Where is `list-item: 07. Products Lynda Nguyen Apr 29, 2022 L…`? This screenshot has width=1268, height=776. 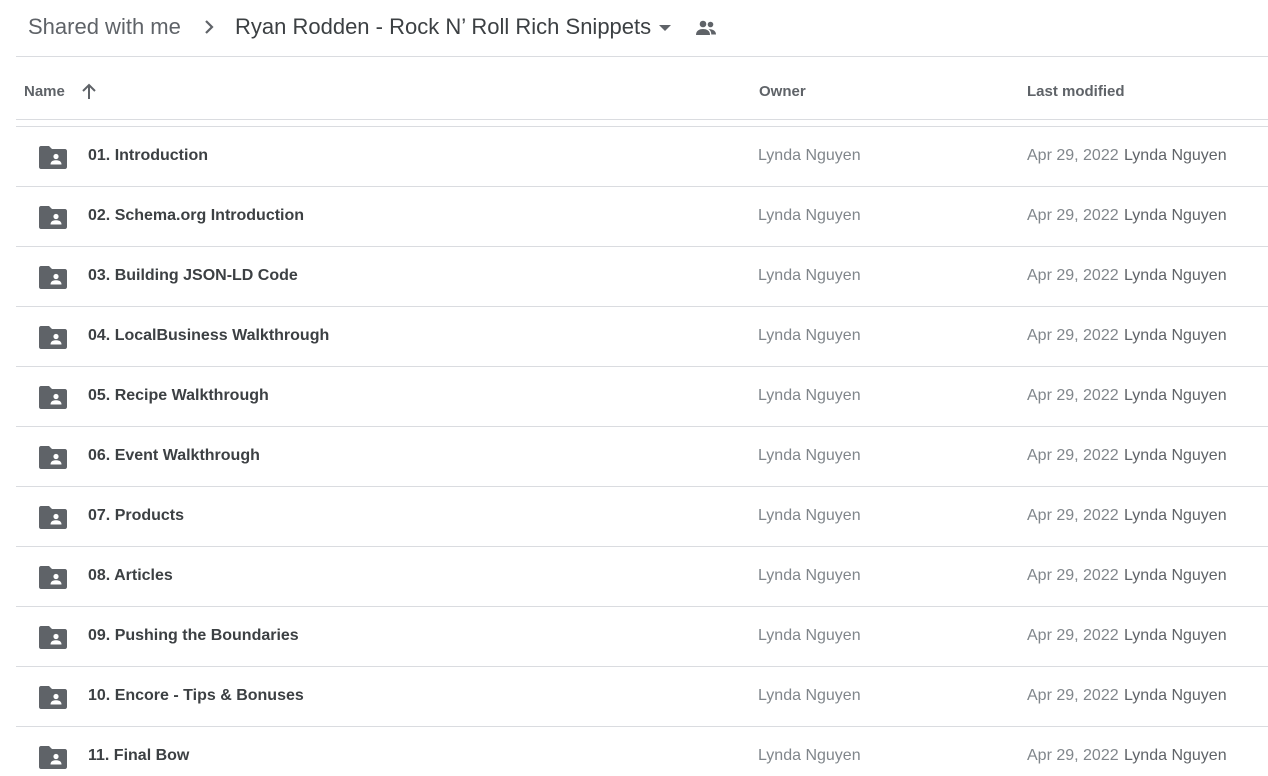
list-item: 07. Products Lynda Nguyen Apr 29, 2022 L… is located at coordinates (642, 517).